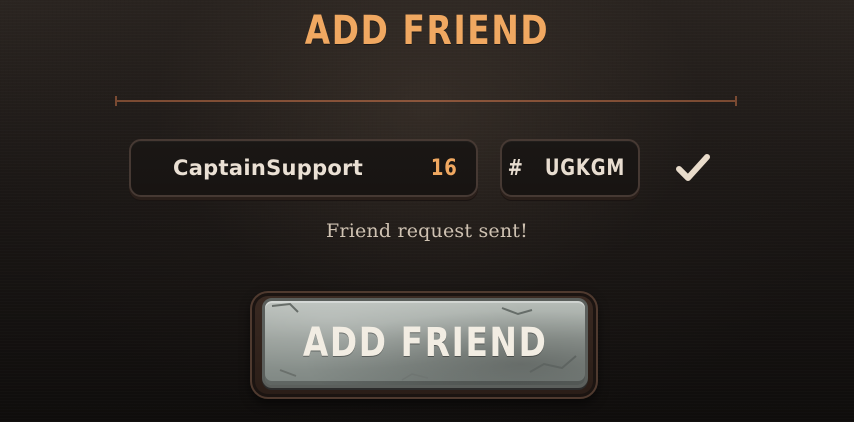  I want to click on page-title: ADD FRIEND, so click(427, 31).